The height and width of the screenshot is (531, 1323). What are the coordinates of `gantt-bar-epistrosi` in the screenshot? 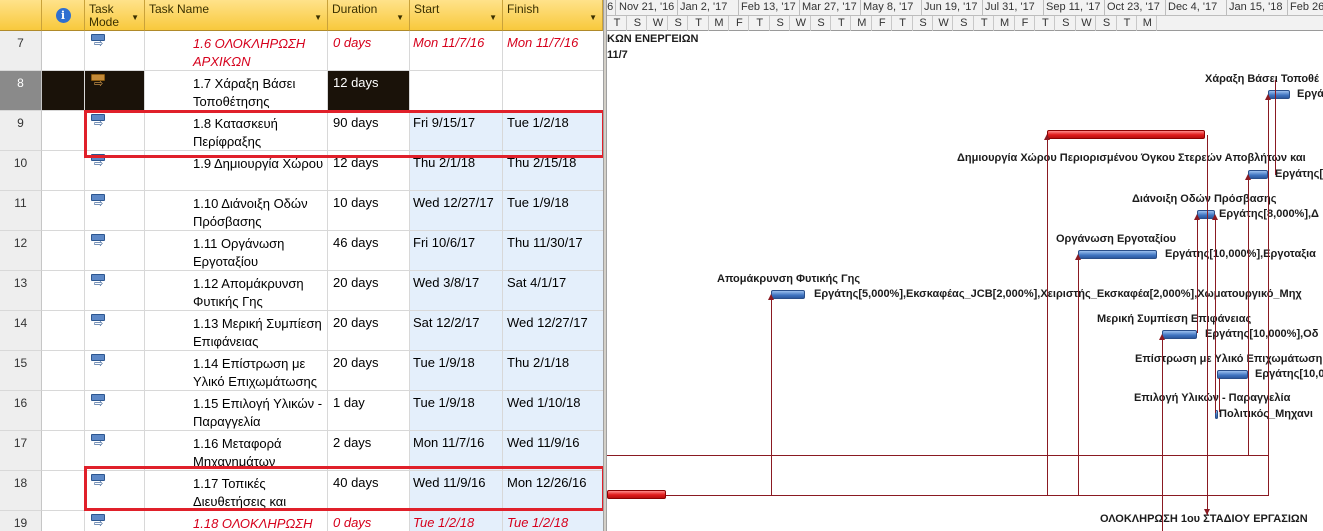 It's located at (1232, 374).